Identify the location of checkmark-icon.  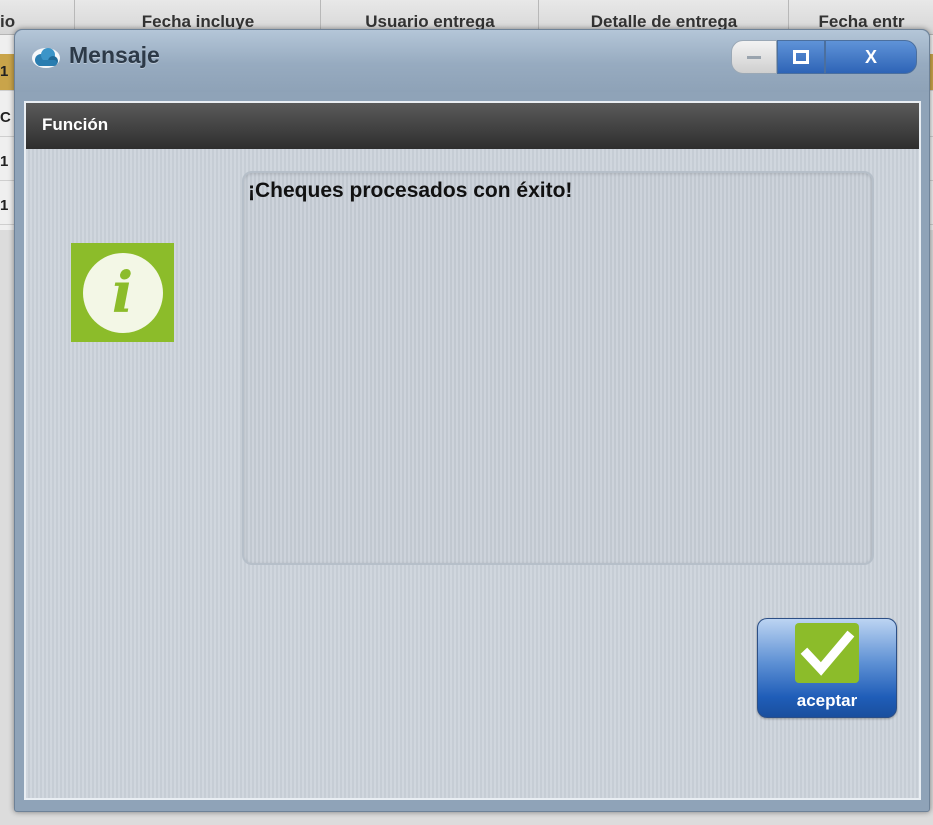
(827, 653).